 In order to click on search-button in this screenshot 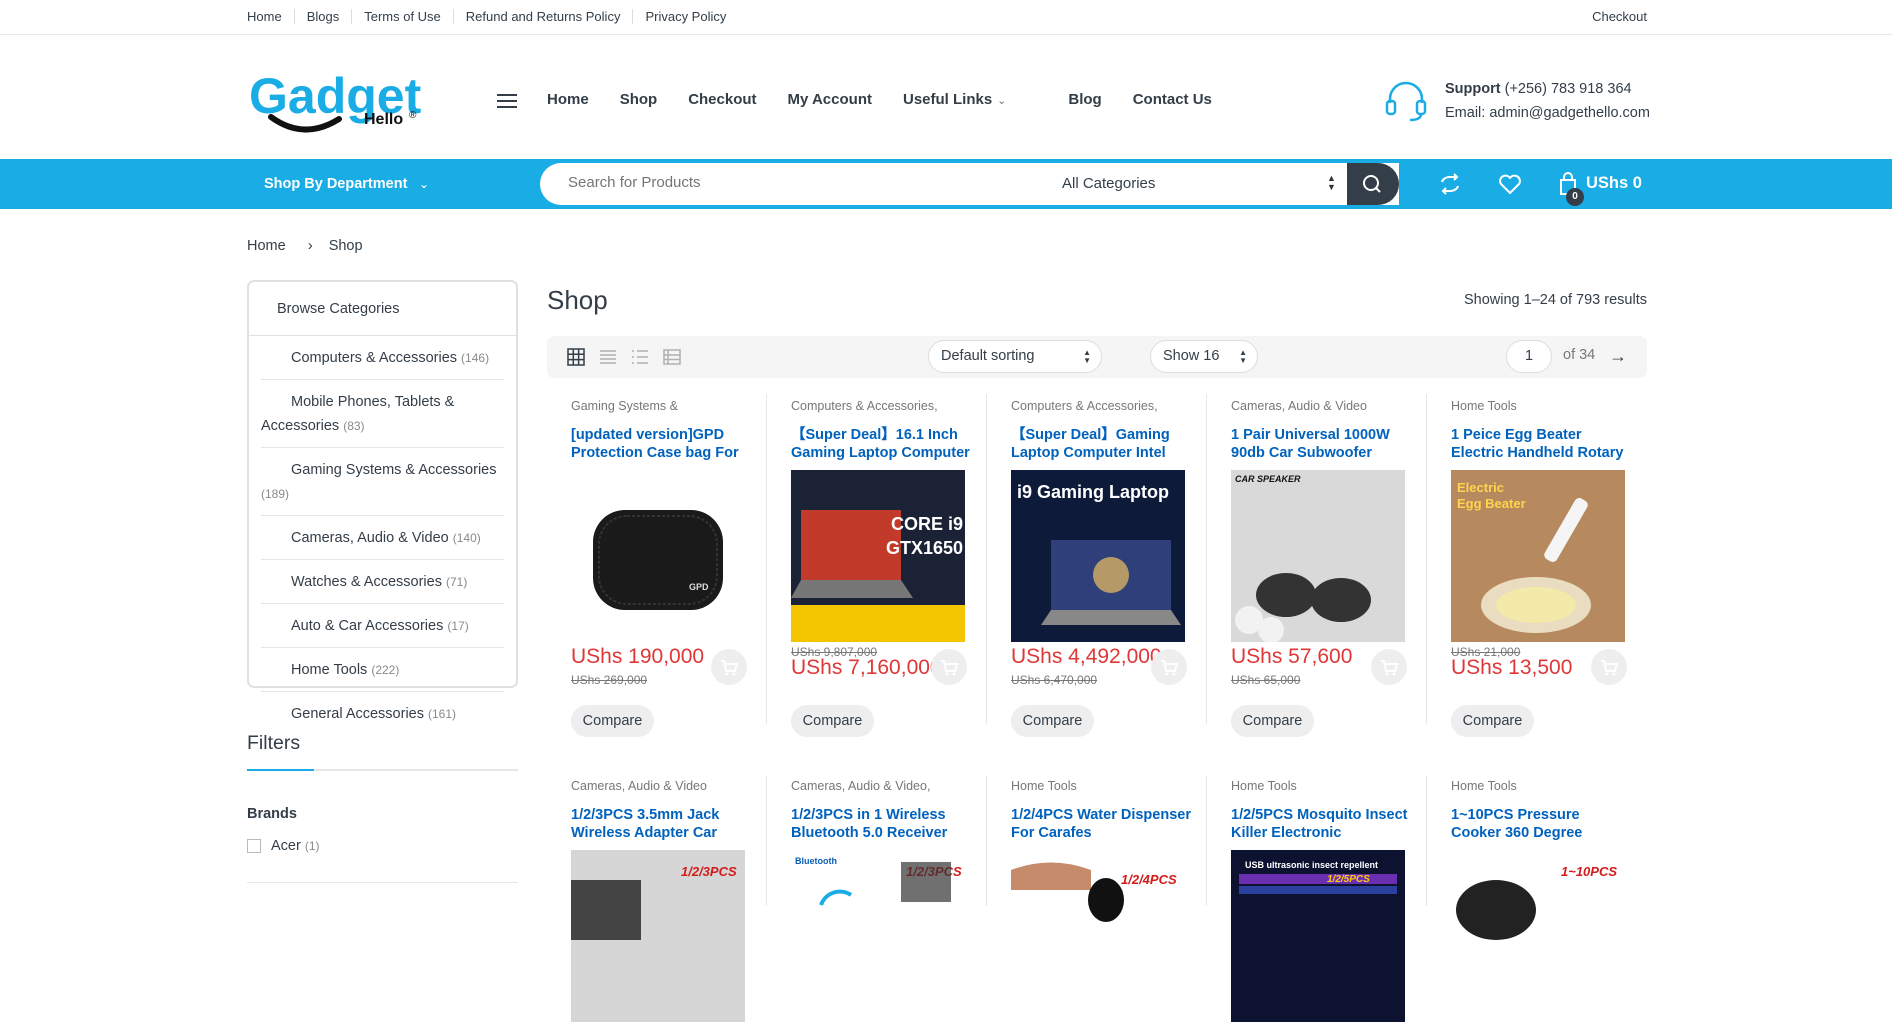, I will do `click(1373, 184)`.